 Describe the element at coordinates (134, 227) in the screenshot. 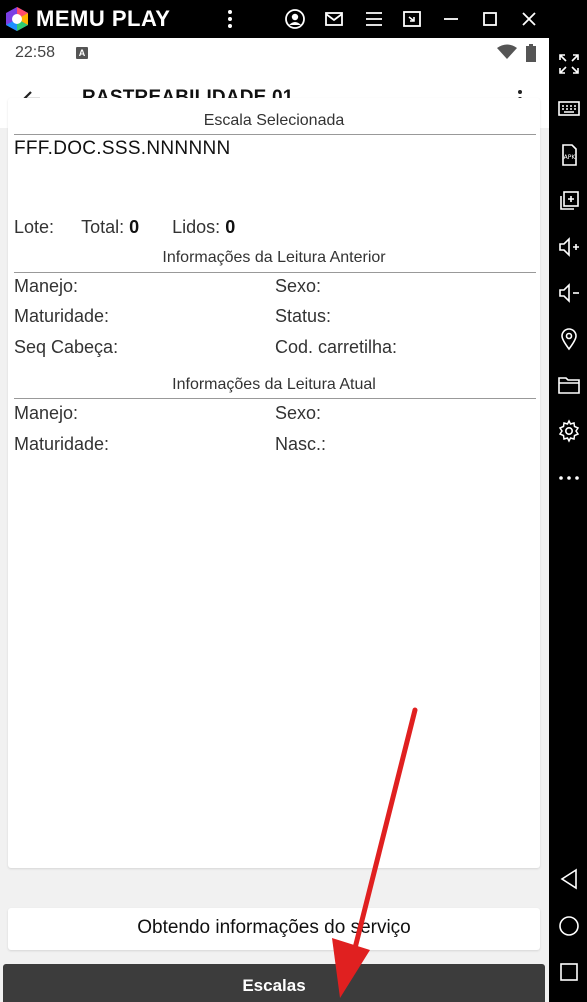

I see `total-value: 0` at that location.